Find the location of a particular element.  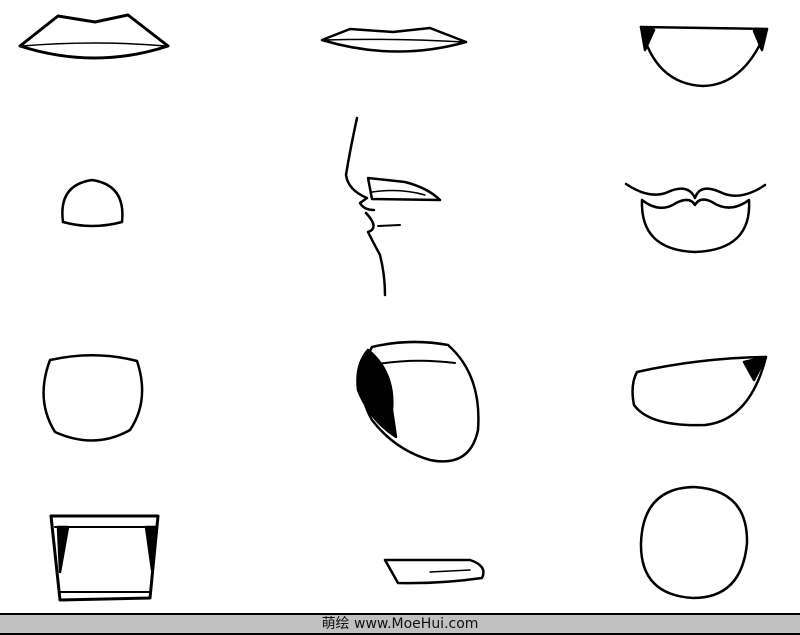

closed-lips-thin is located at coordinates (394, 39).